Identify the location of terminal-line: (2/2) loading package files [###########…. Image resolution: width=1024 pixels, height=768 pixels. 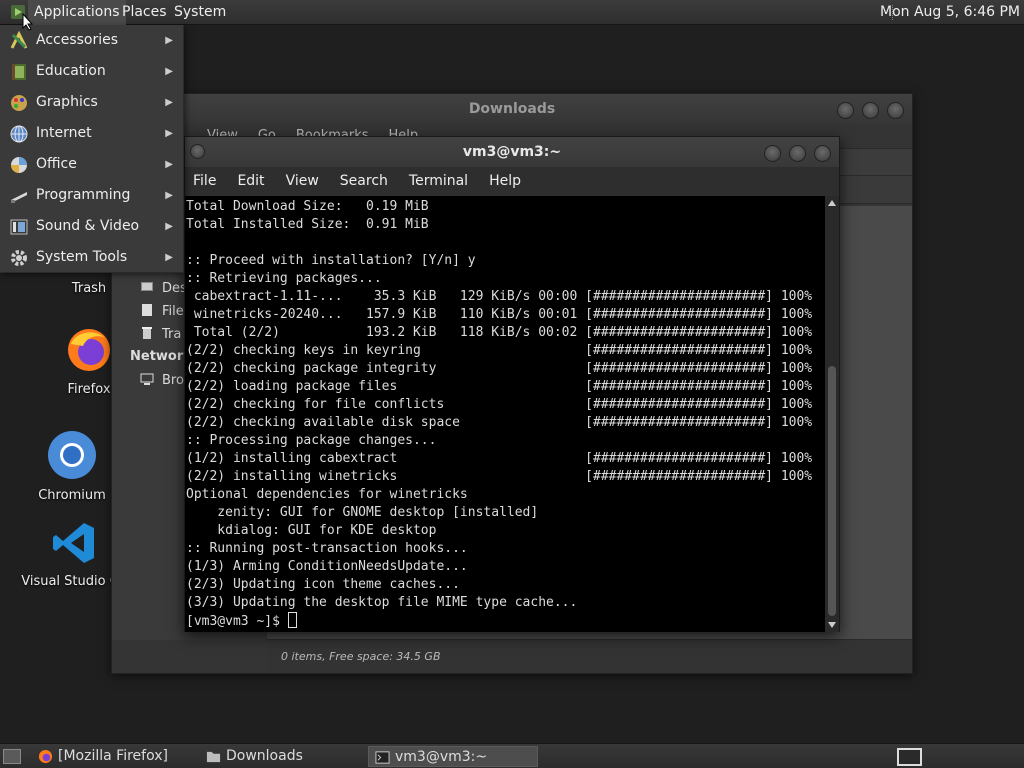
(499, 386).